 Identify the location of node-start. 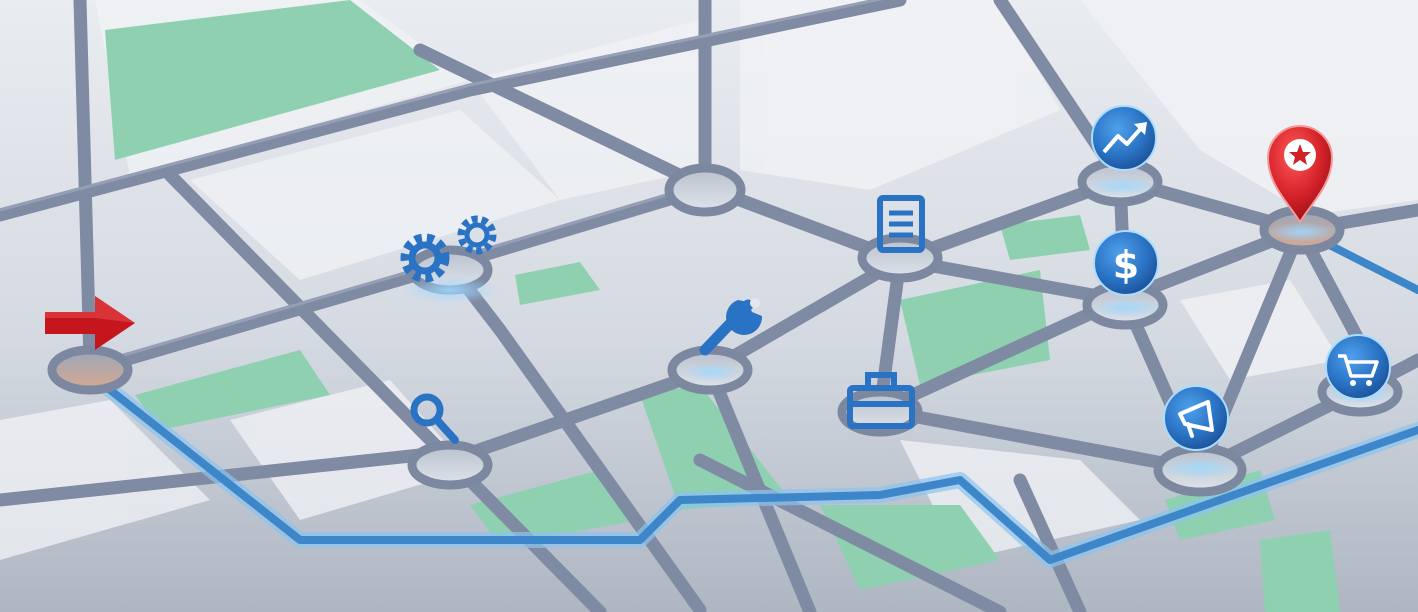
(90, 370).